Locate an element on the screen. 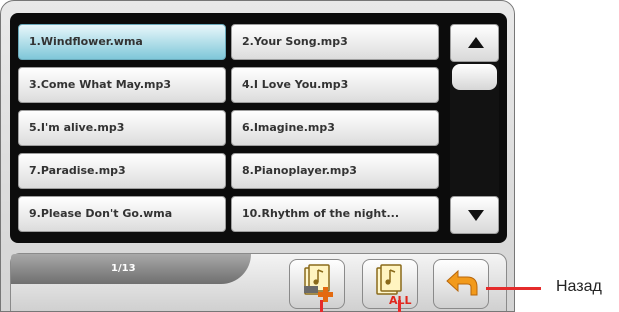 This screenshot has width=619, height=312. playlist-item: 1.Windflower.wma is located at coordinates (122, 42).